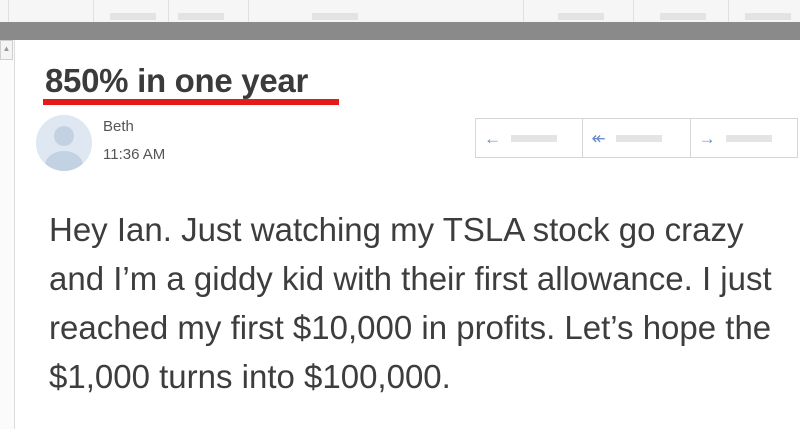 Image resolution: width=800 pixels, height=429 pixels. I want to click on message-time: 11:36 AM, so click(134, 154).